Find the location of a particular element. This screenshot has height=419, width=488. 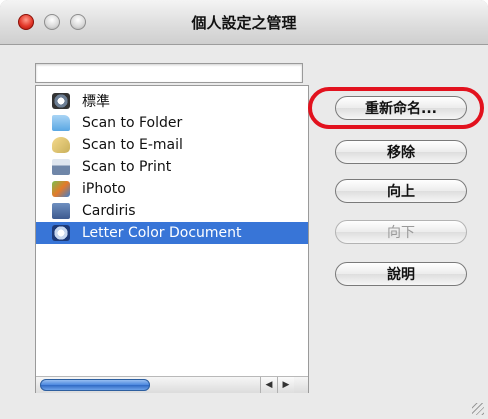

list-item: Cardiris is located at coordinates (172, 211).